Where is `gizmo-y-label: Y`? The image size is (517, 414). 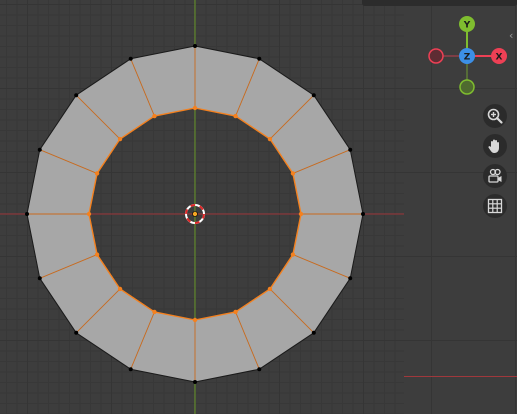 gizmo-y-label: Y is located at coordinates (467, 26).